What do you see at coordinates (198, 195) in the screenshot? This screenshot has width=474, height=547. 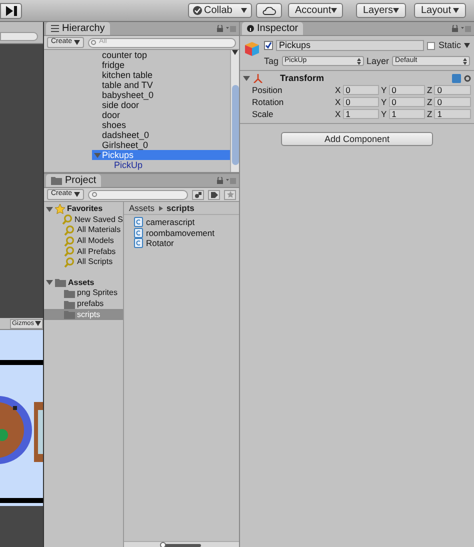 I see `filter-button` at bounding box center [198, 195].